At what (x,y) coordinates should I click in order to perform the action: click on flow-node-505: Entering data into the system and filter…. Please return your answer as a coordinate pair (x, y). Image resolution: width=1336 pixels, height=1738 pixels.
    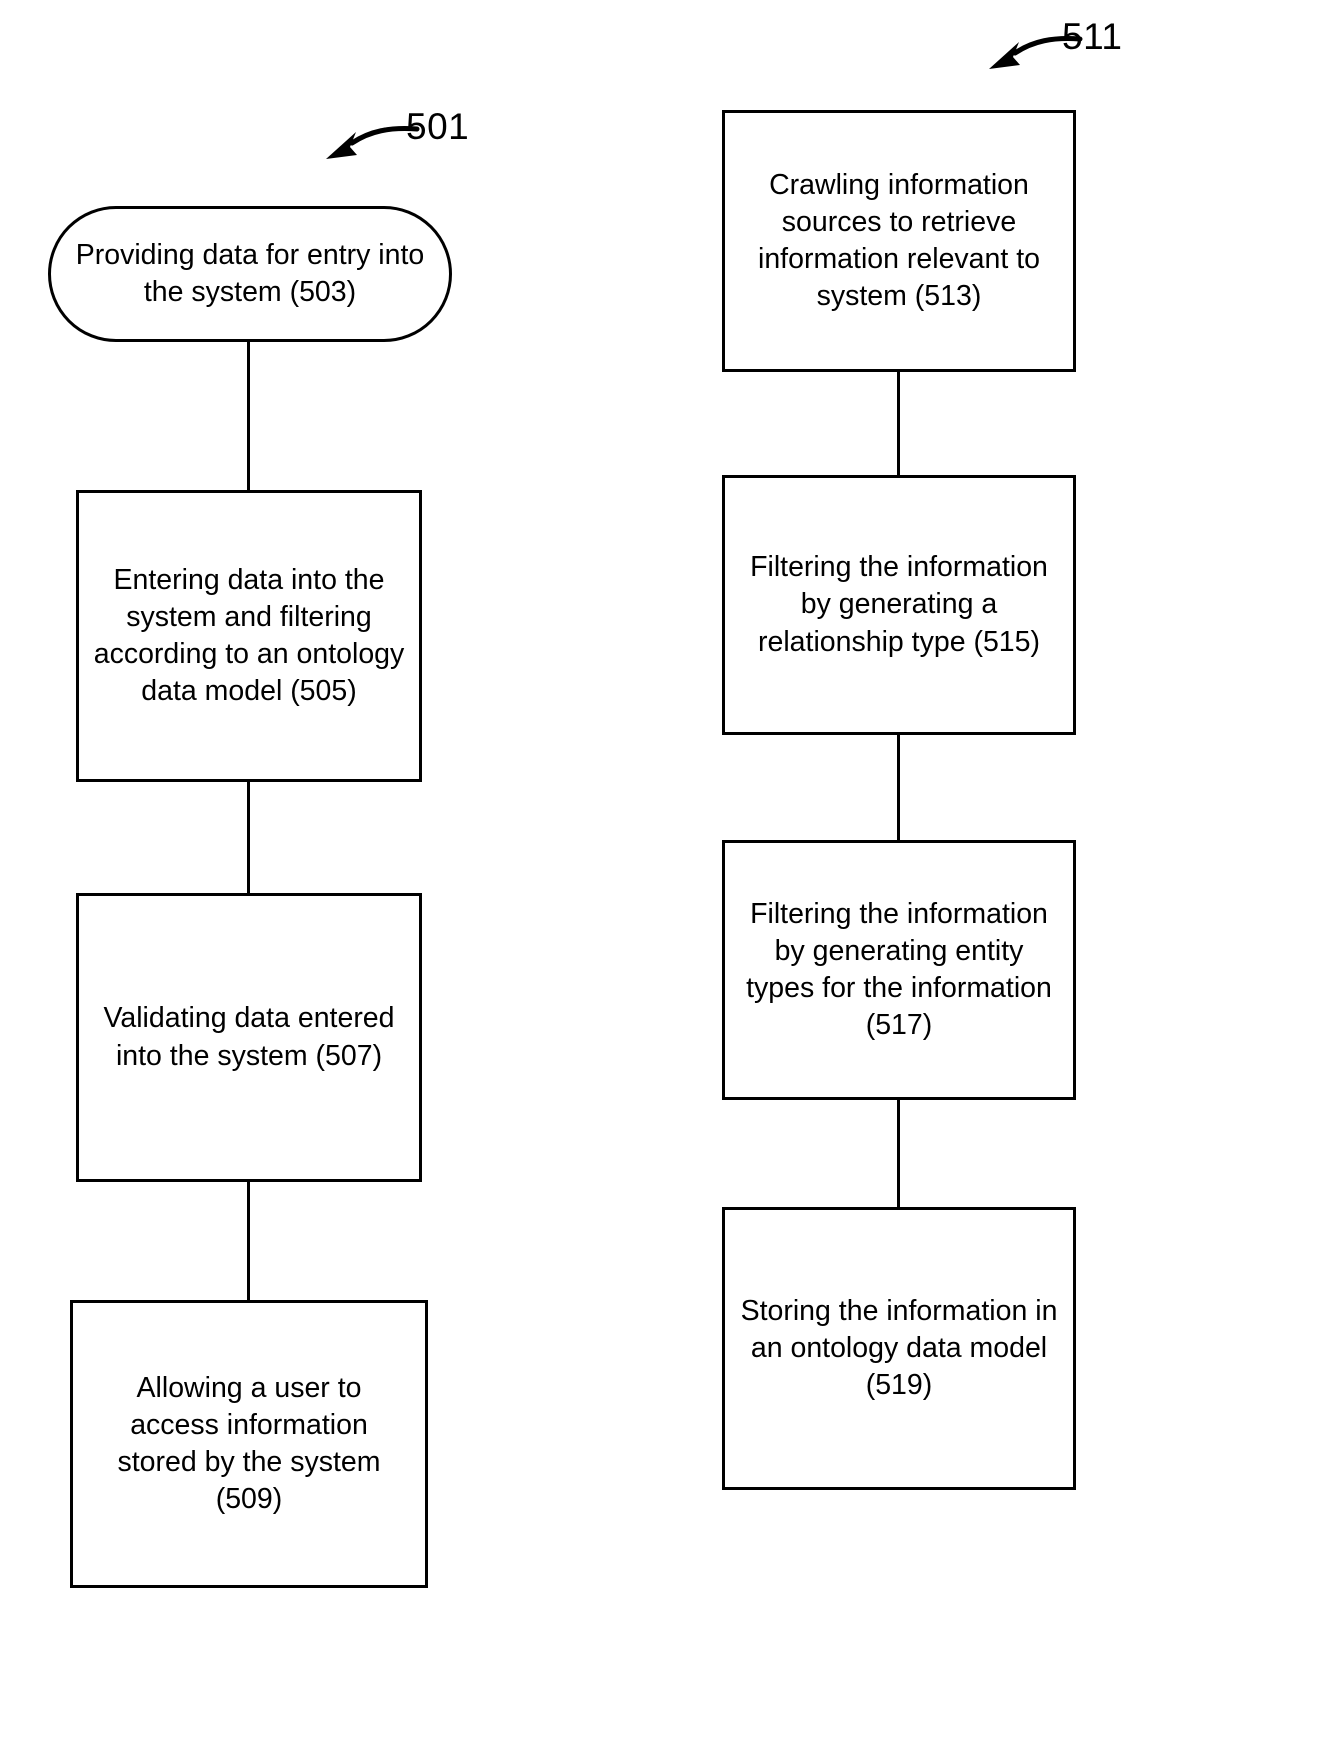
    Looking at the image, I should click on (249, 636).